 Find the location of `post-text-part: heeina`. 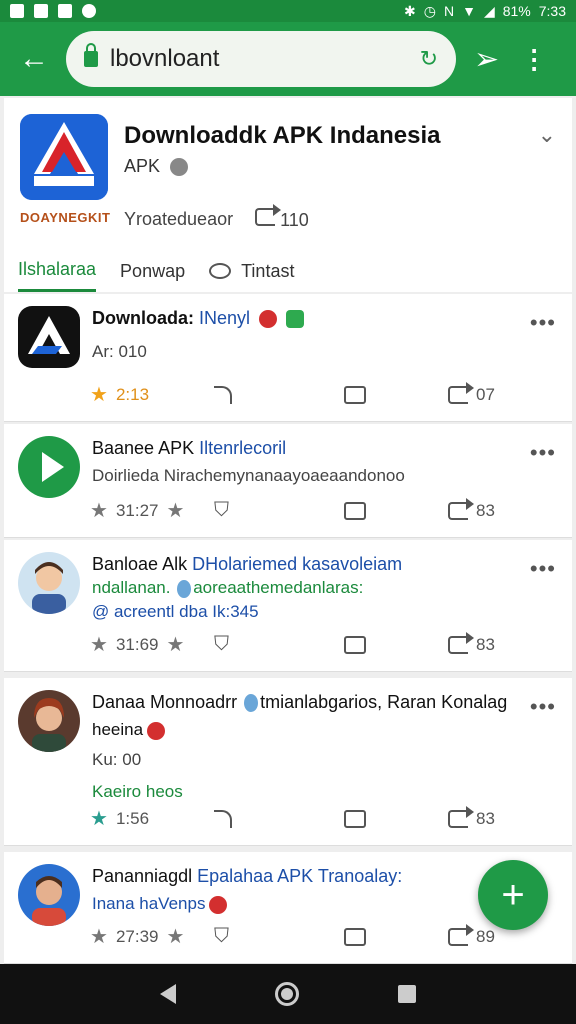

post-text-part: heeina is located at coordinates (118, 729).